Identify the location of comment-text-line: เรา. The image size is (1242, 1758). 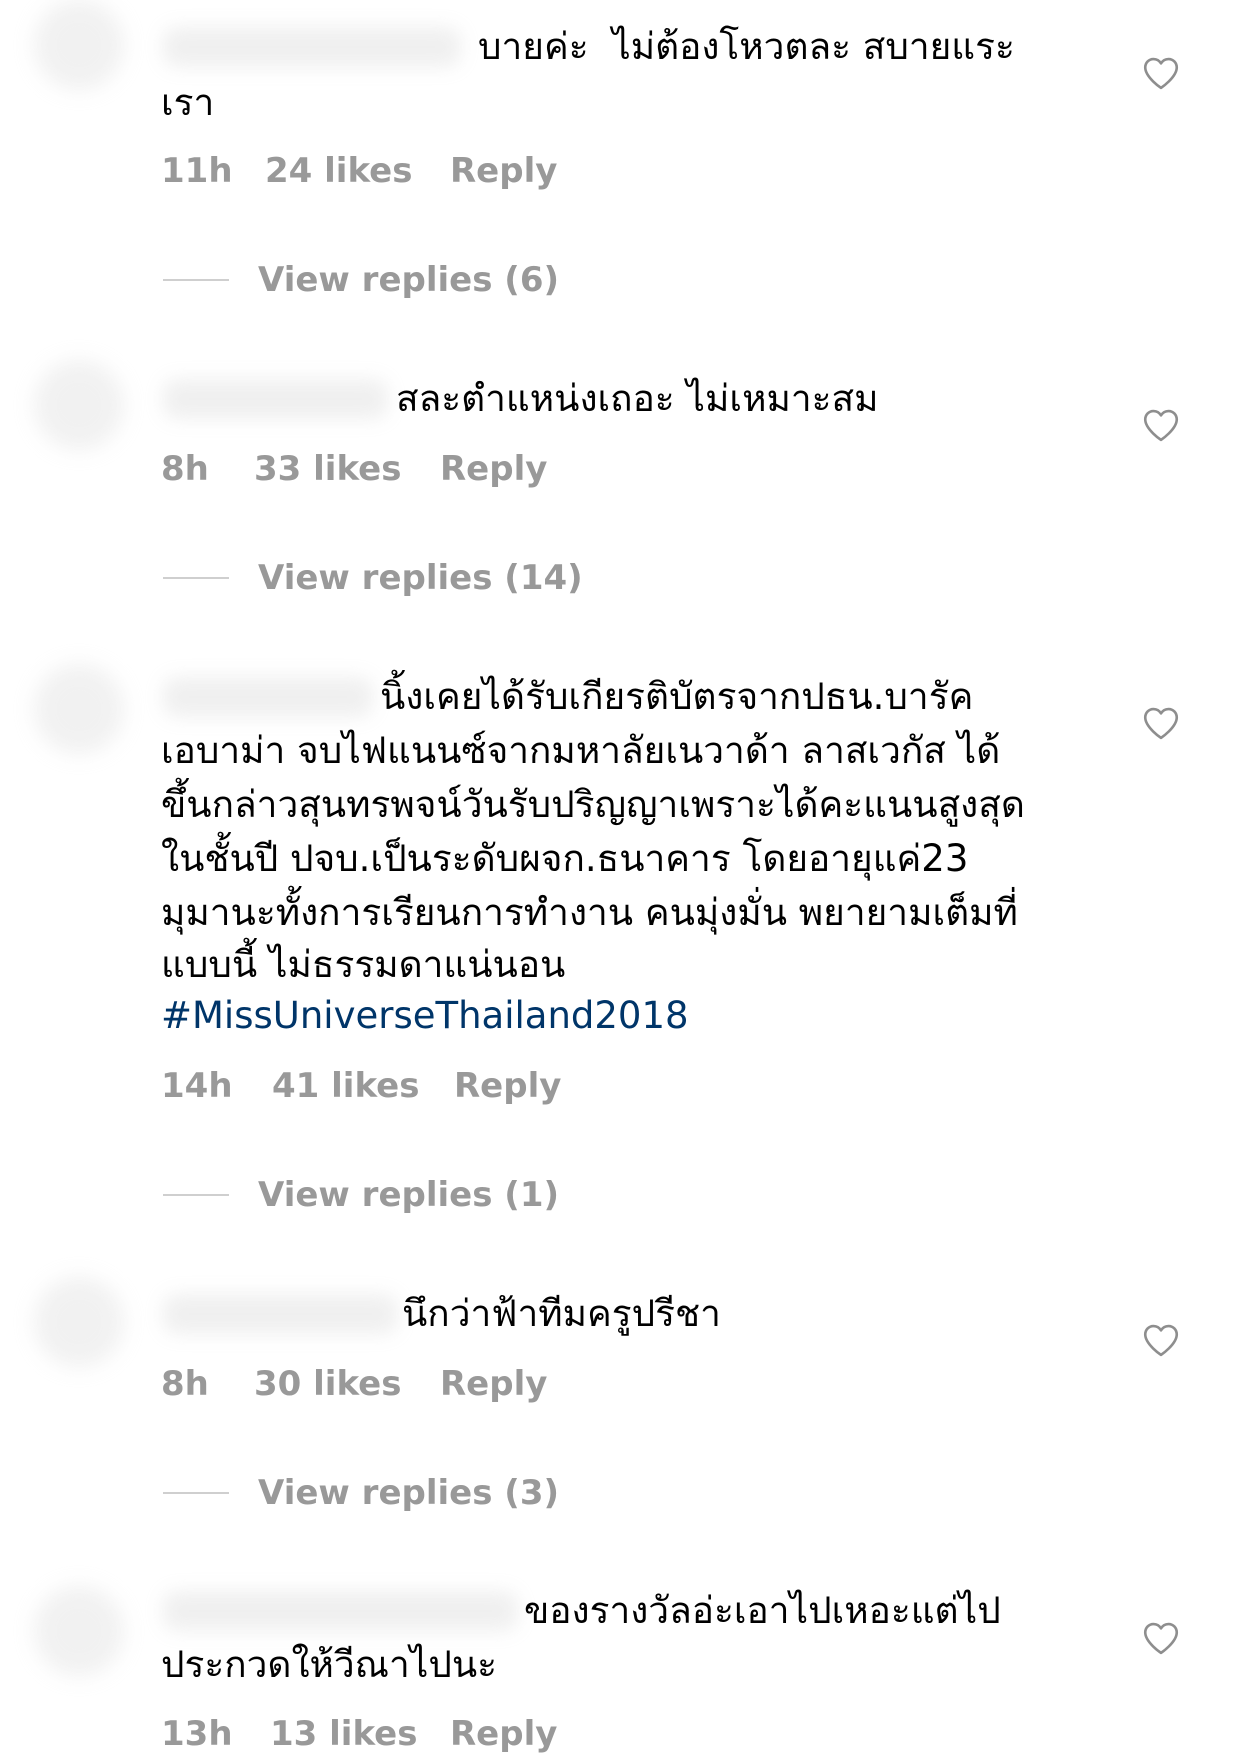
(188, 102).